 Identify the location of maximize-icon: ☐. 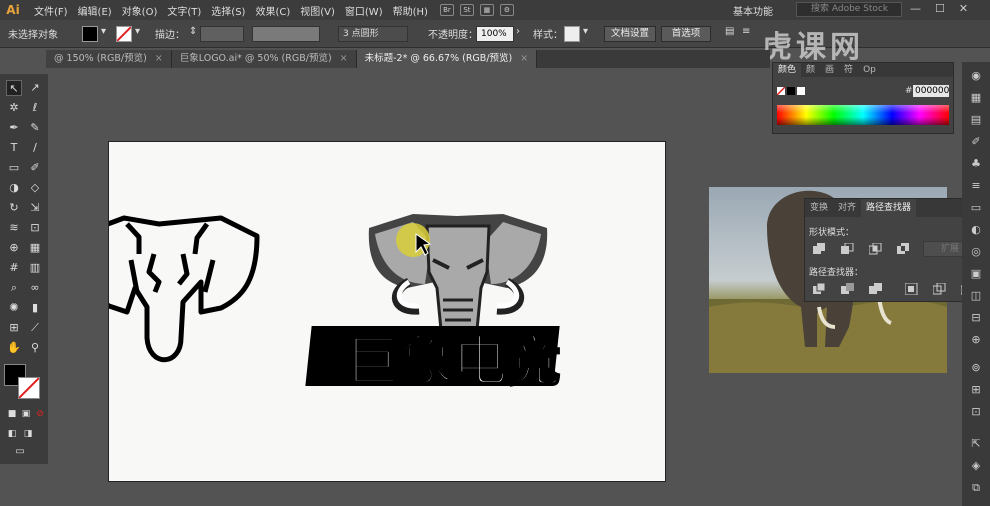
(940, 8).